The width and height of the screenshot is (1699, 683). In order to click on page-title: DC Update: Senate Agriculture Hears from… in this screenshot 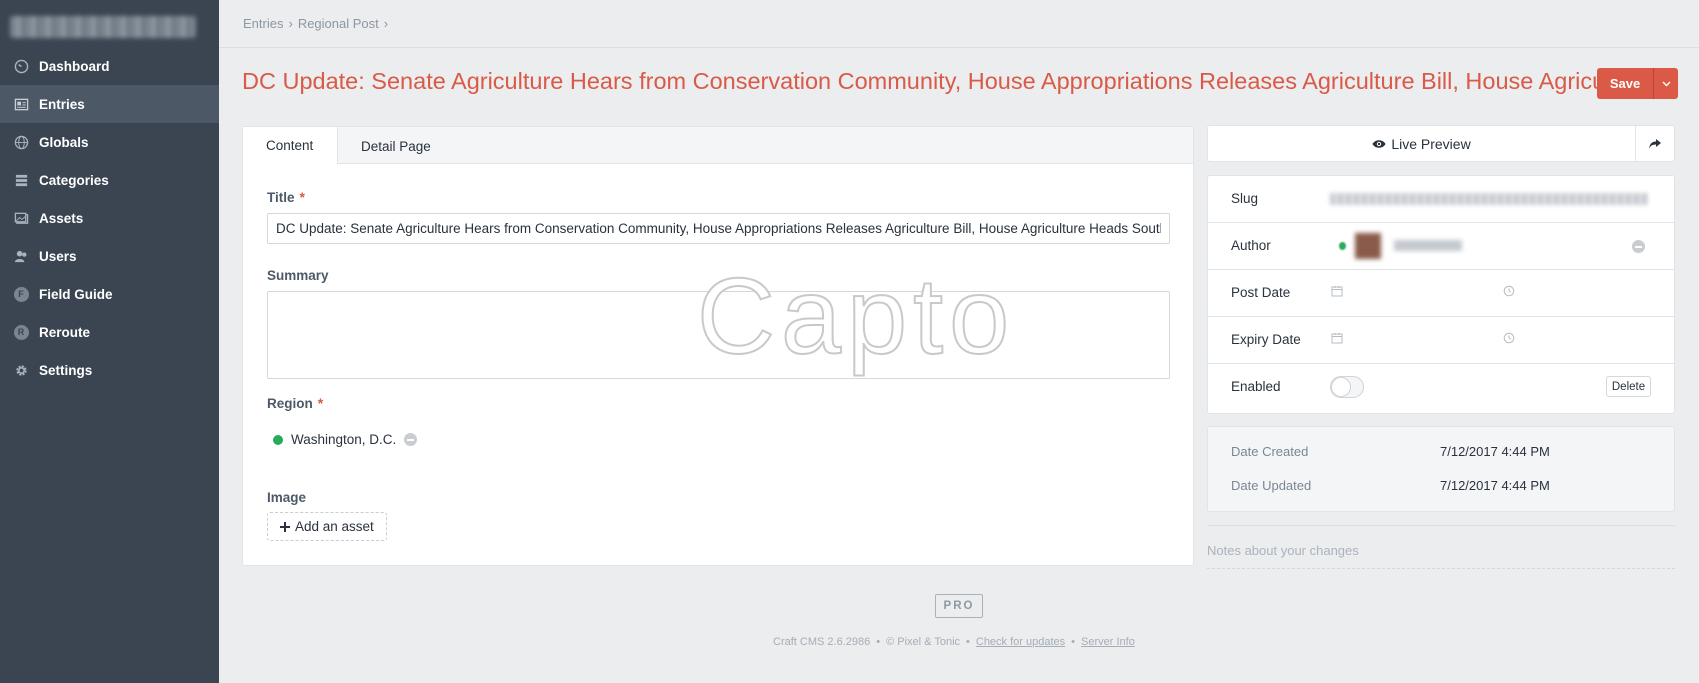, I will do `click(921, 81)`.